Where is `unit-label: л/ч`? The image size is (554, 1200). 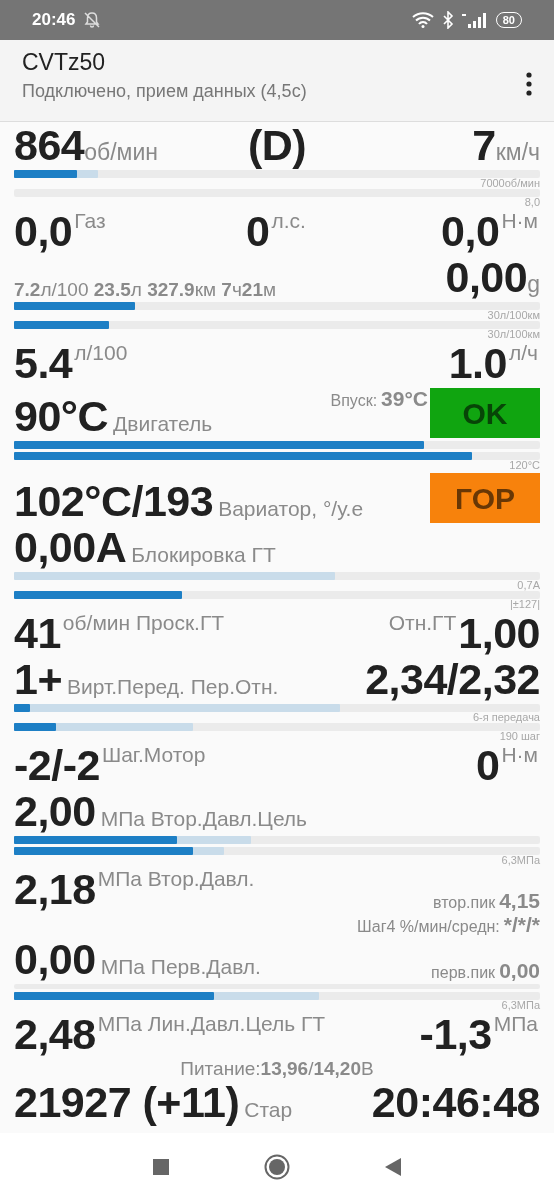
unit-label: л/ч is located at coordinates (523, 352).